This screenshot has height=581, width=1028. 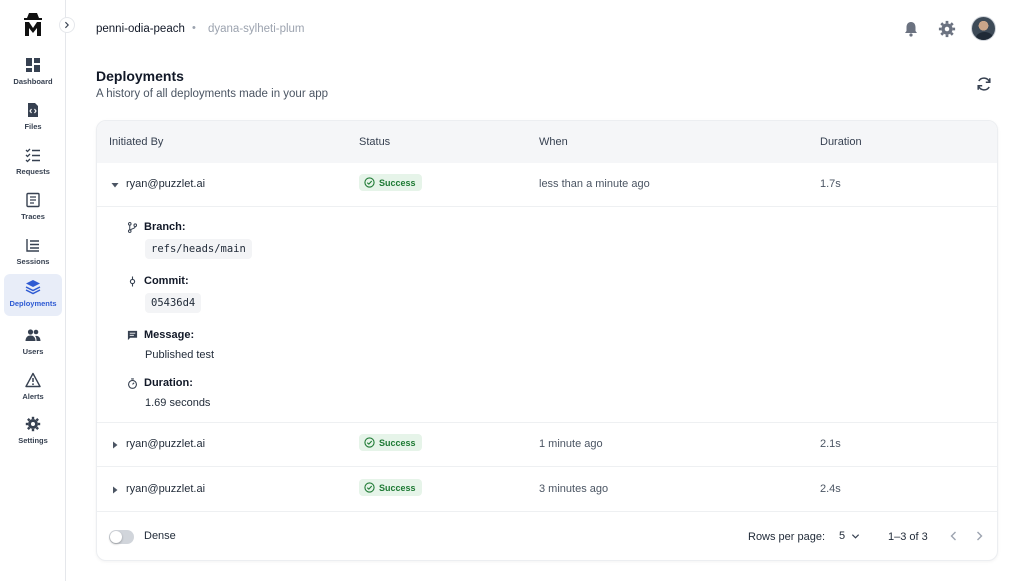 What do you see at coordinates (553, 142) in the screenshot?
I see `column-header-when: When` at bounding box center [553, 142].